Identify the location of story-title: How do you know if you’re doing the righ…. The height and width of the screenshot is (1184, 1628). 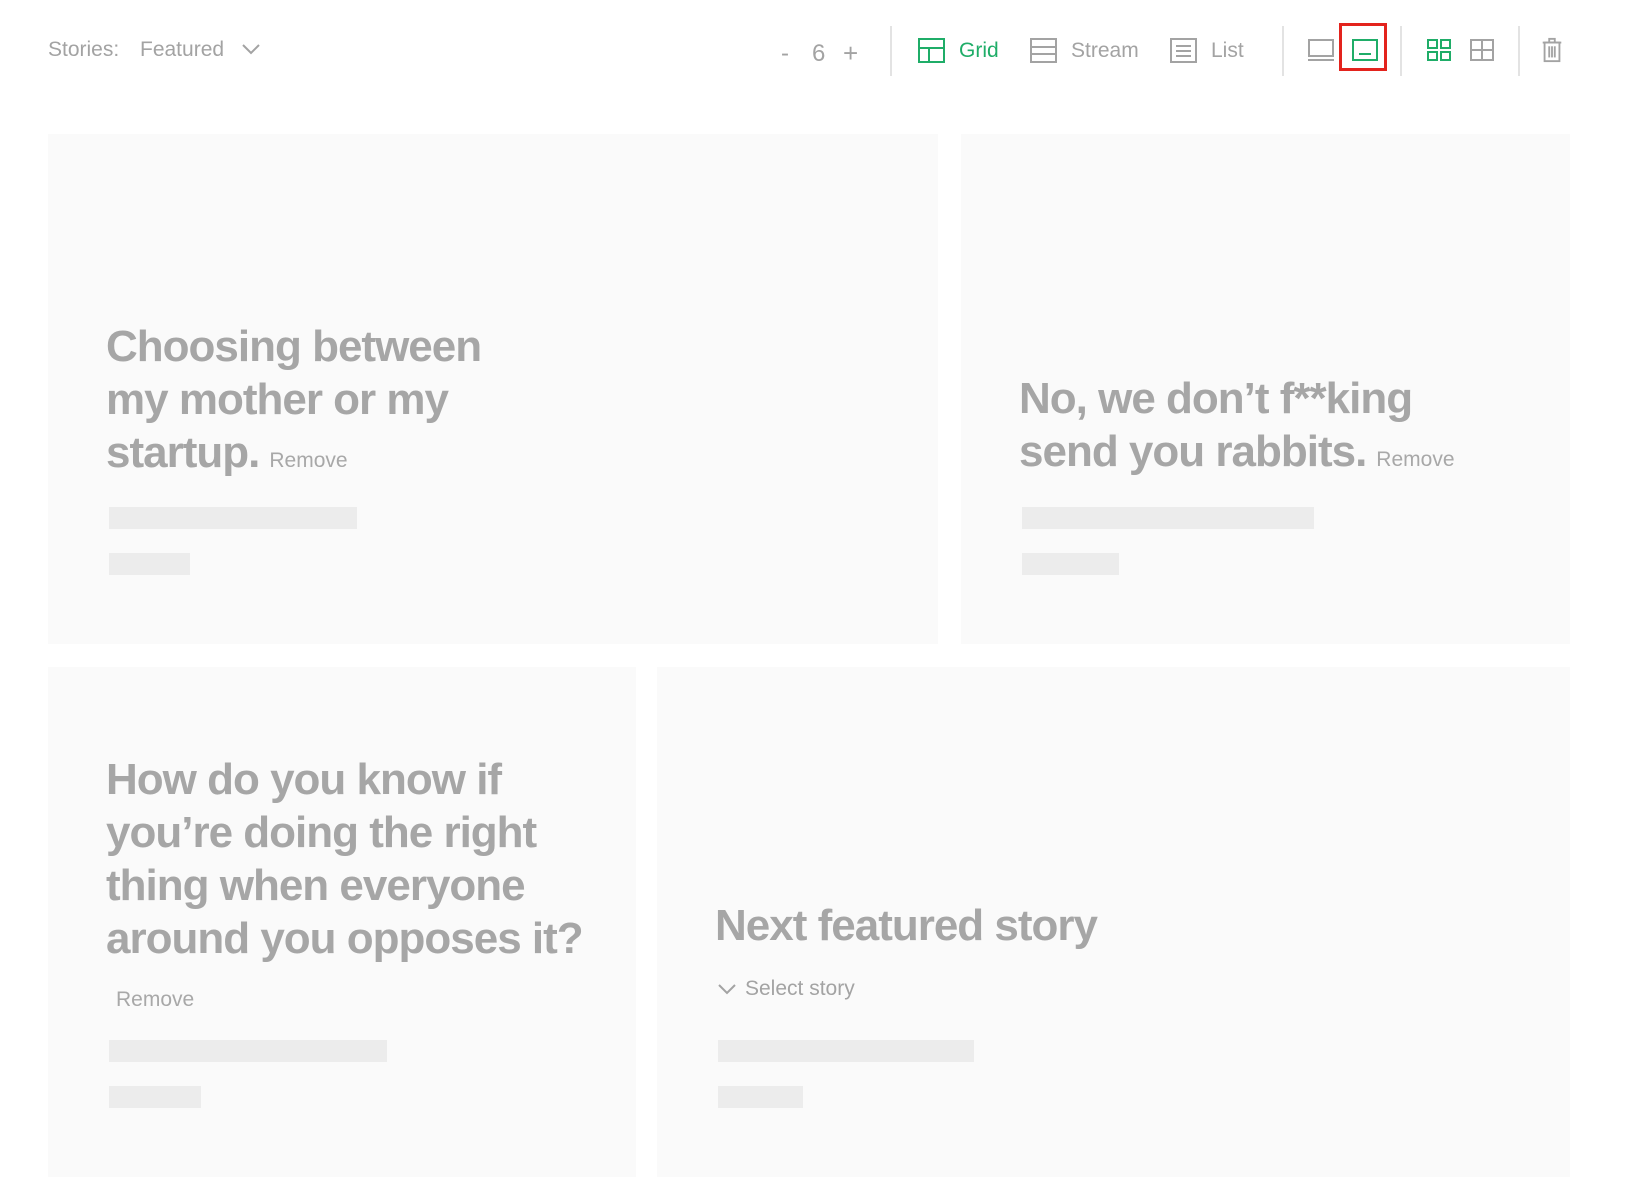
(345, 883).